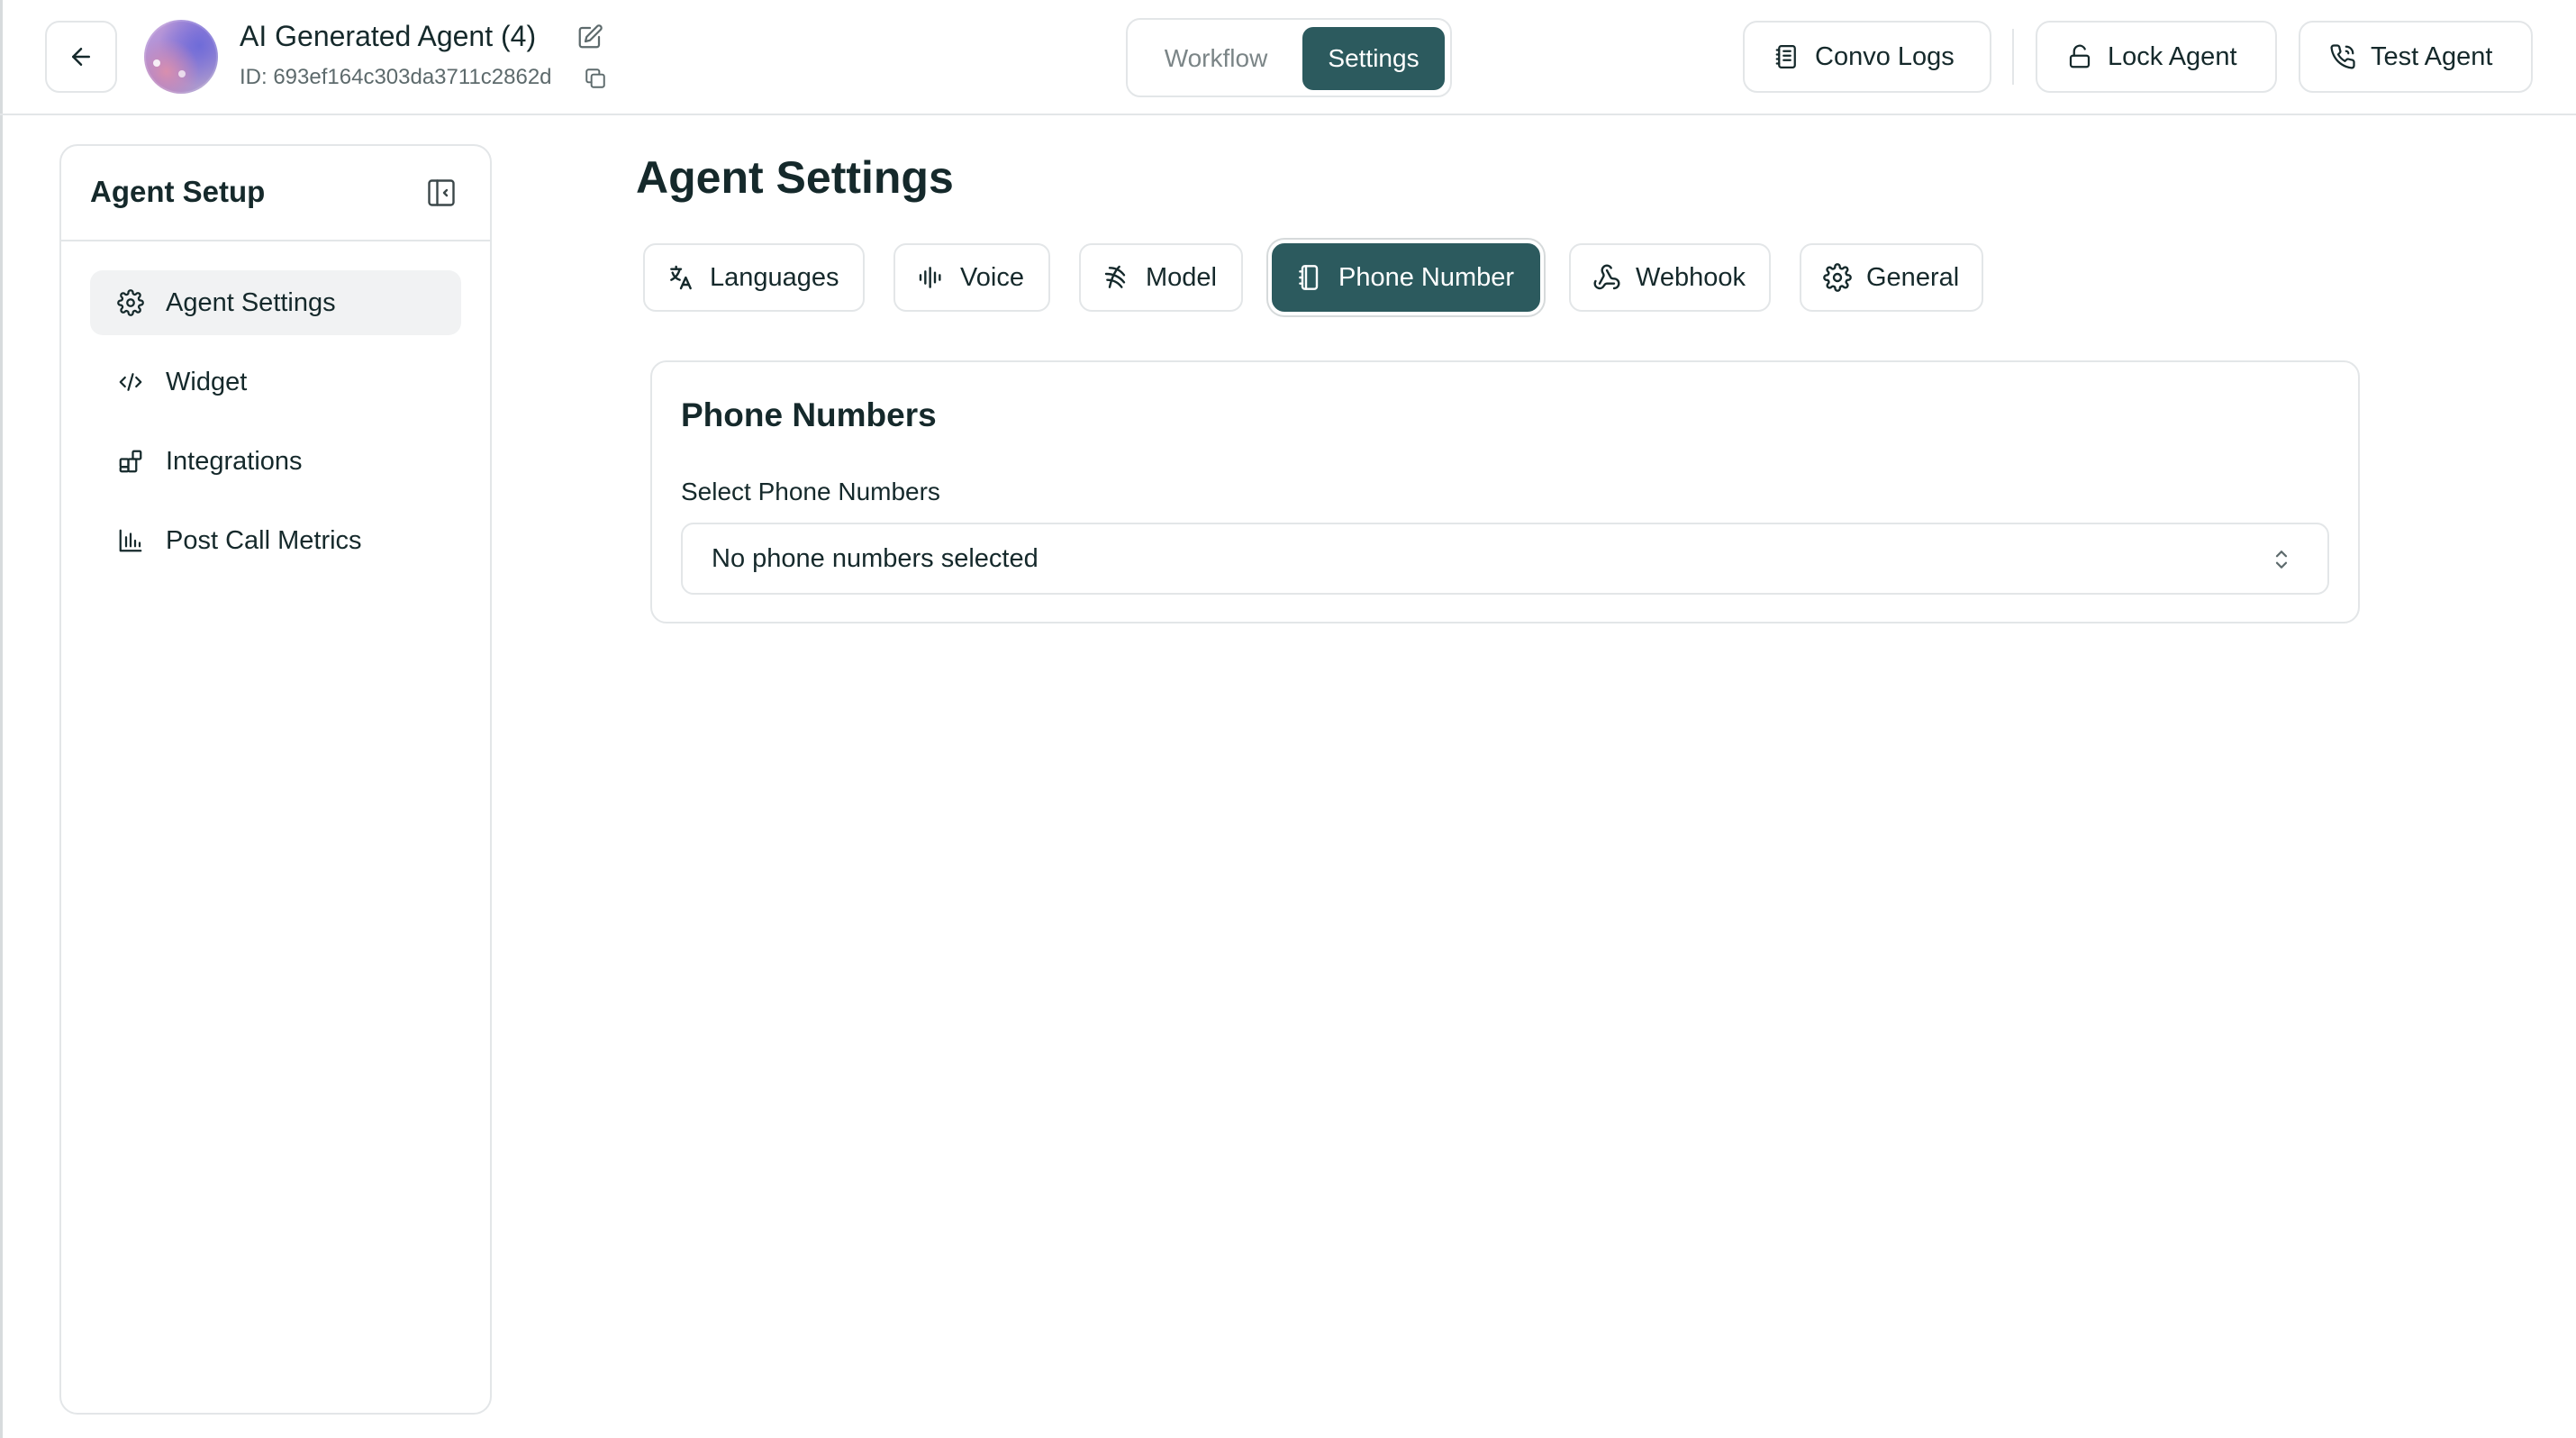  What do you see at coordinates (235, 461) in the screenshot?
I see `sidebar-item-label: Integrations` at bounding box center [235, 461].